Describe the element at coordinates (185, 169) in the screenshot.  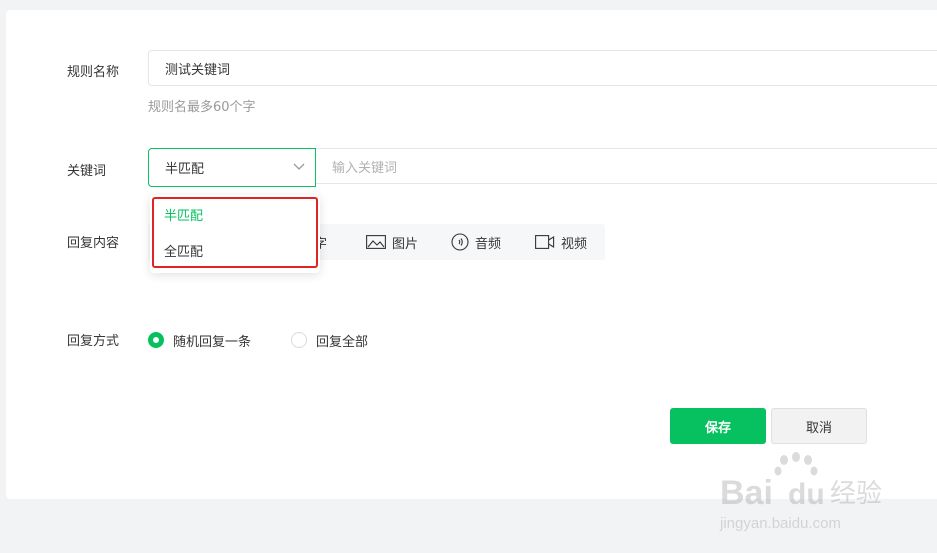
I see `match-type-value: 半匹配` at that location.